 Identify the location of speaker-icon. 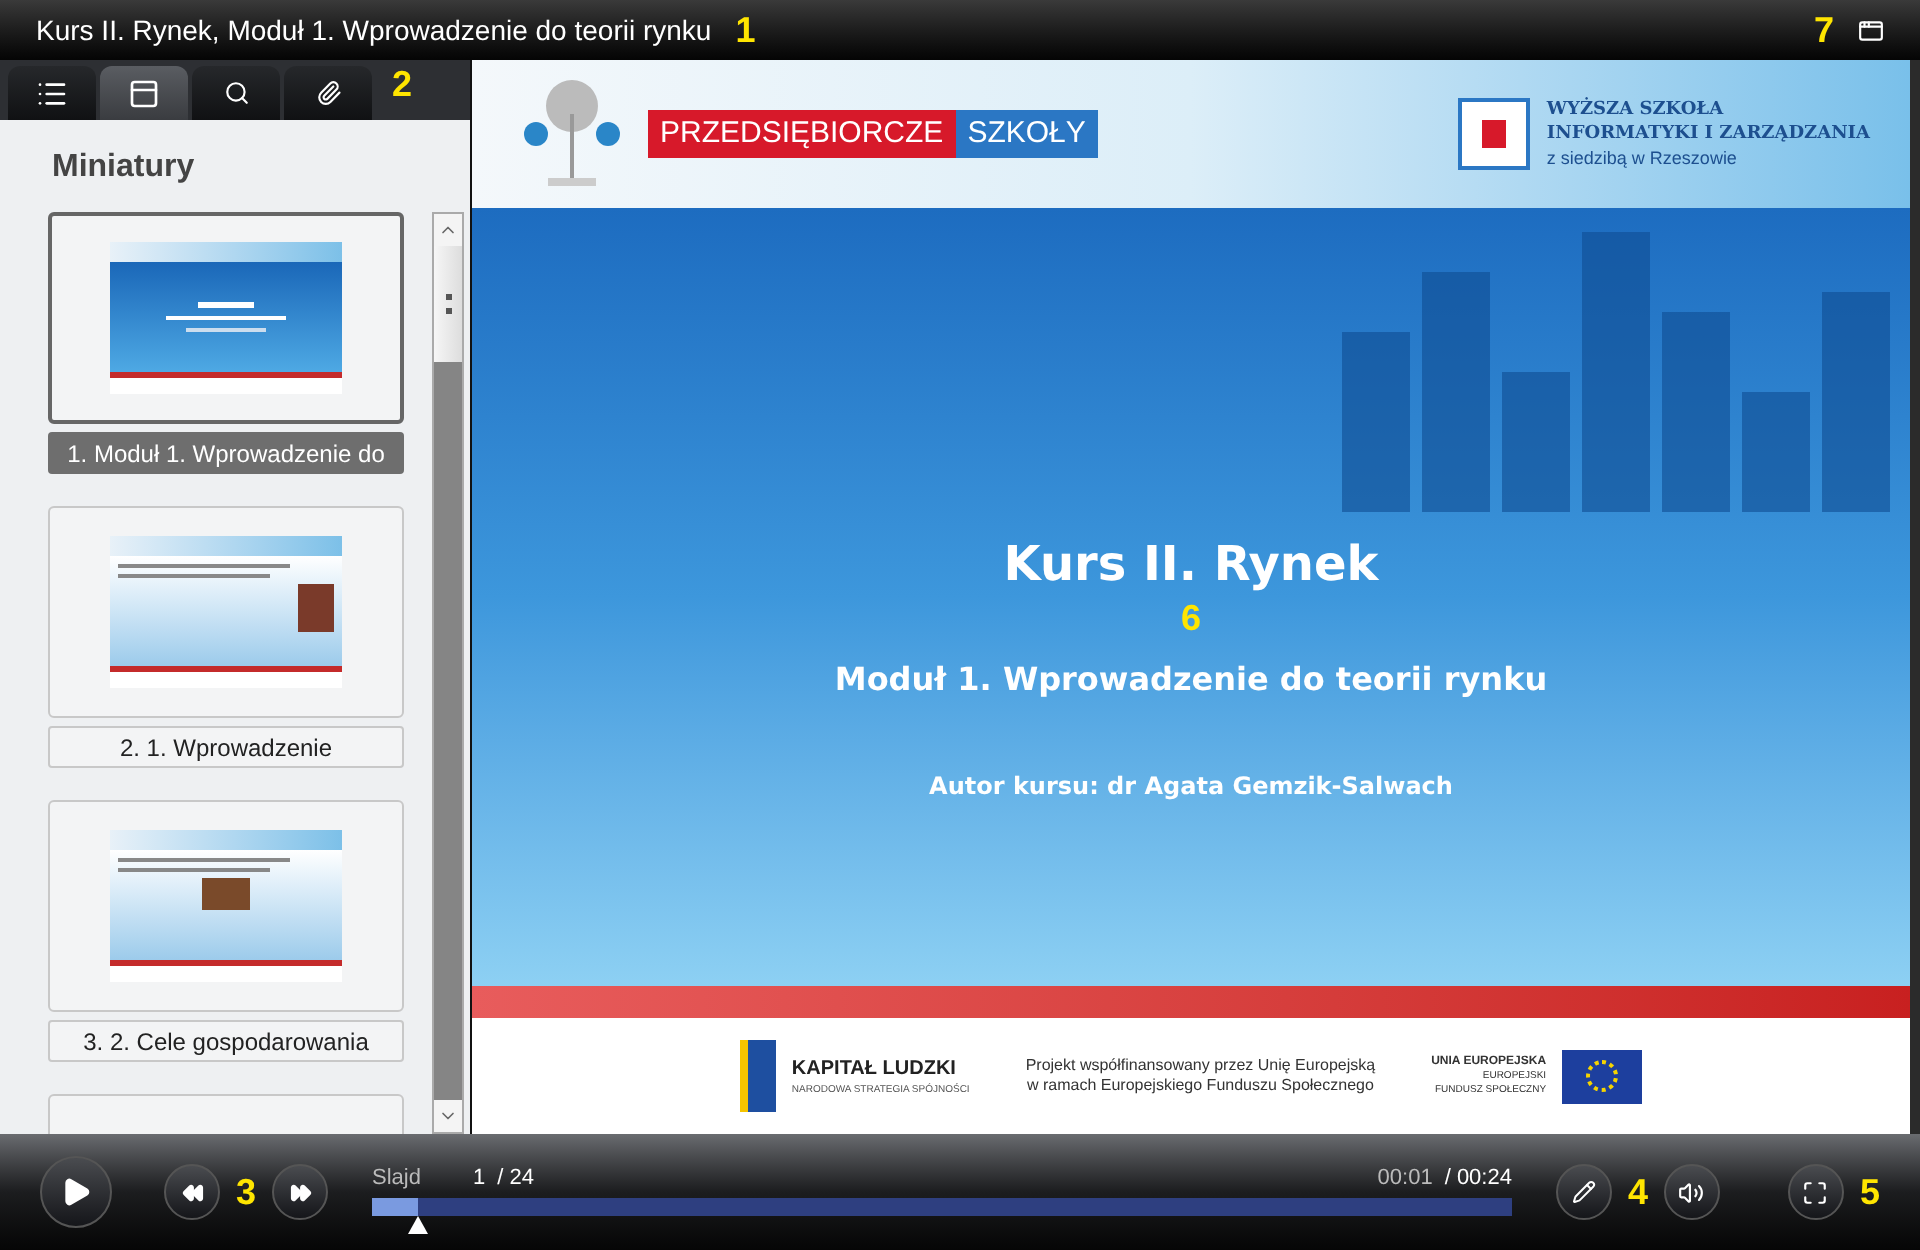
(1691, 1192).